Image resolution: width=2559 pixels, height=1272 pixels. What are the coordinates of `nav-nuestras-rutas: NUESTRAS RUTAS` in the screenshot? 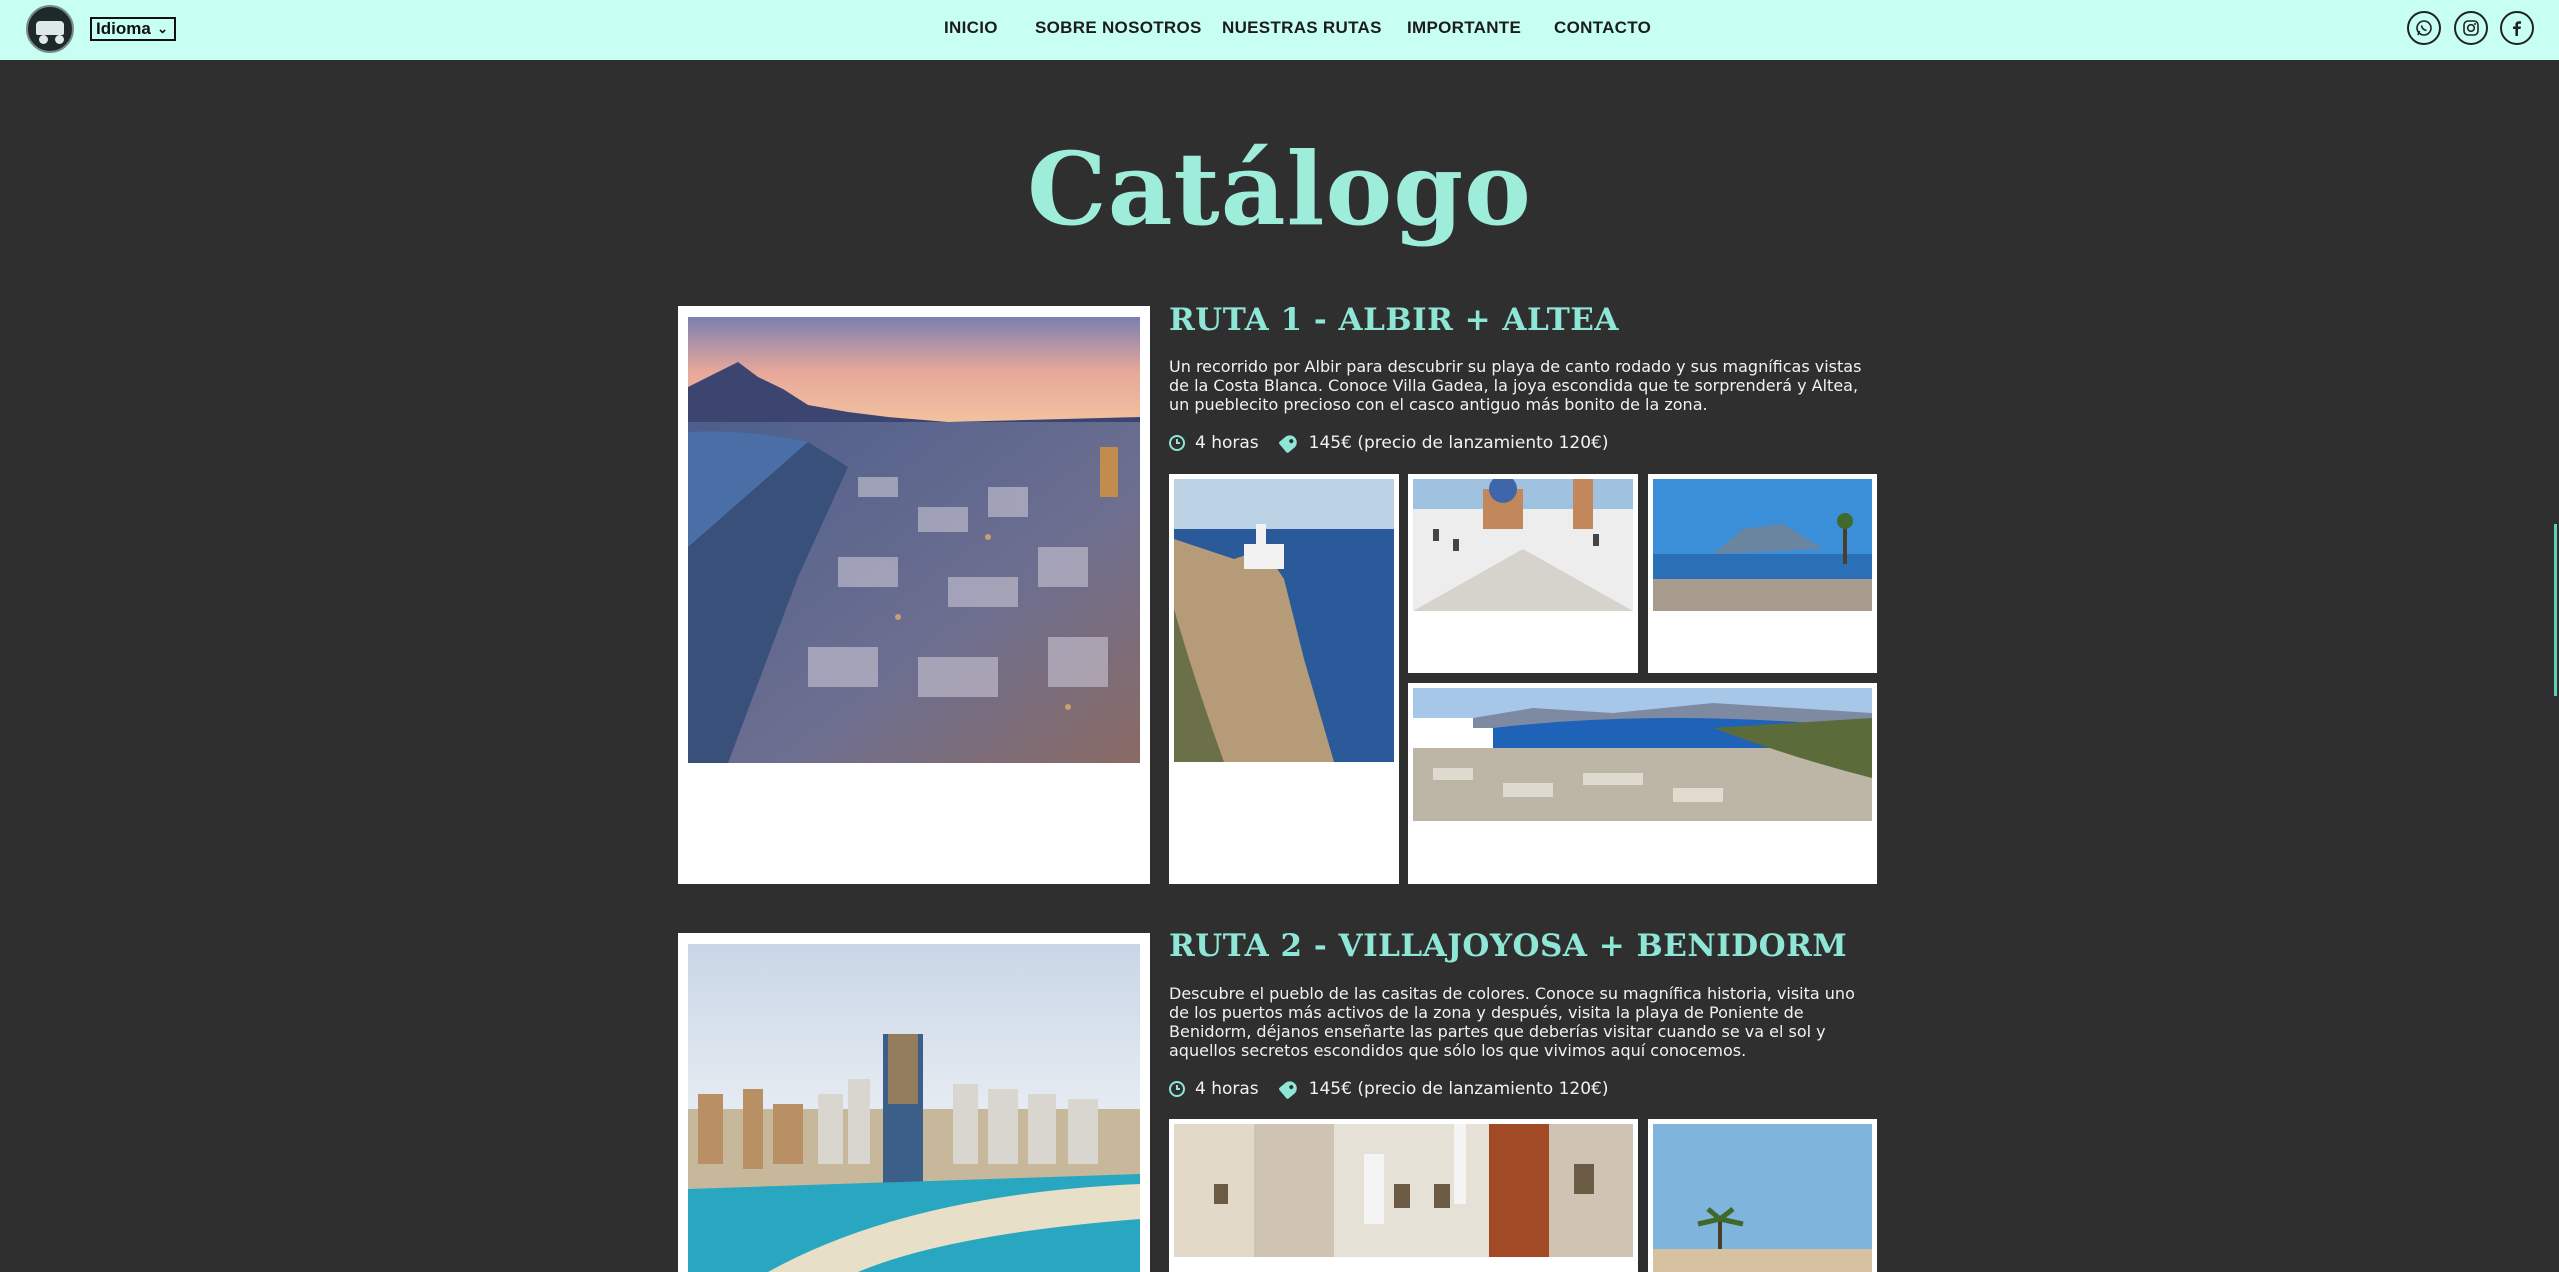 It's located at (1302, 28).